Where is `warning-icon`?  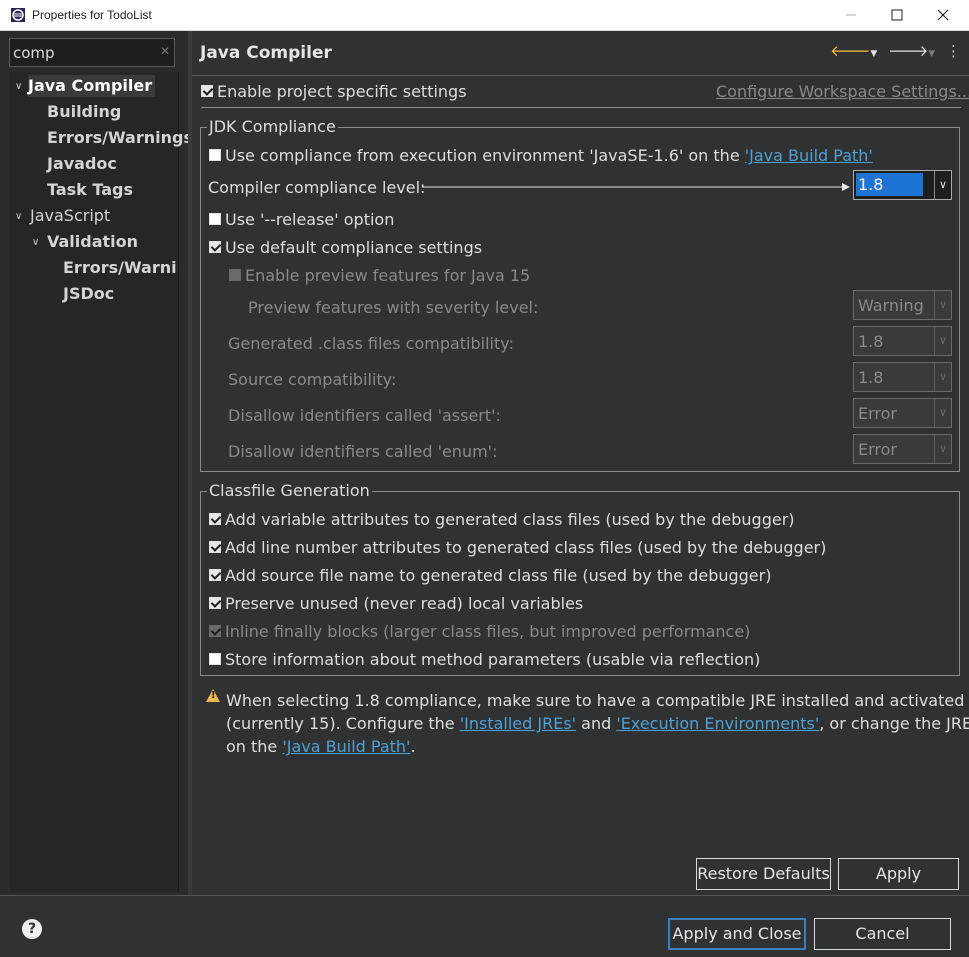 warning-icon is located at coordinates (213, 695).